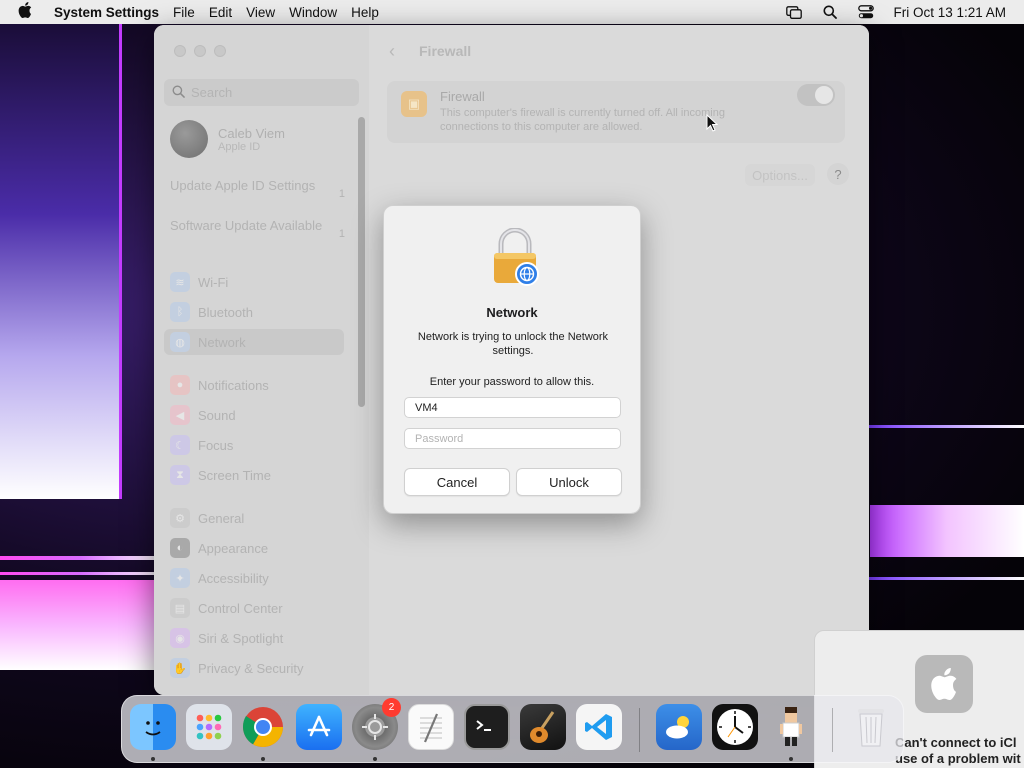  I want to click on terminal-icon, so click(487, 727).